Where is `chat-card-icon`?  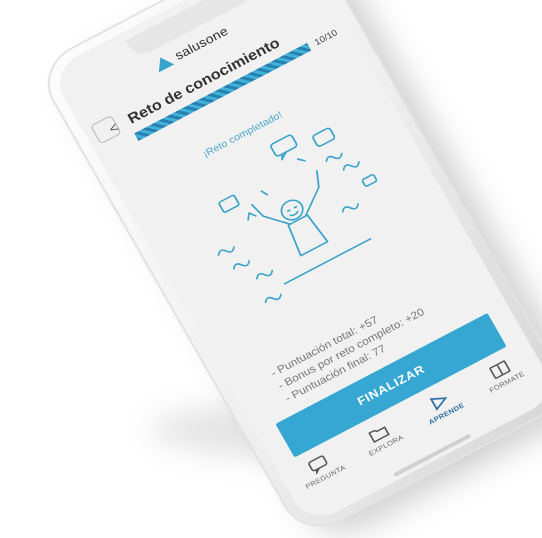
chat-card-icon is located at coordinates (324, 137).